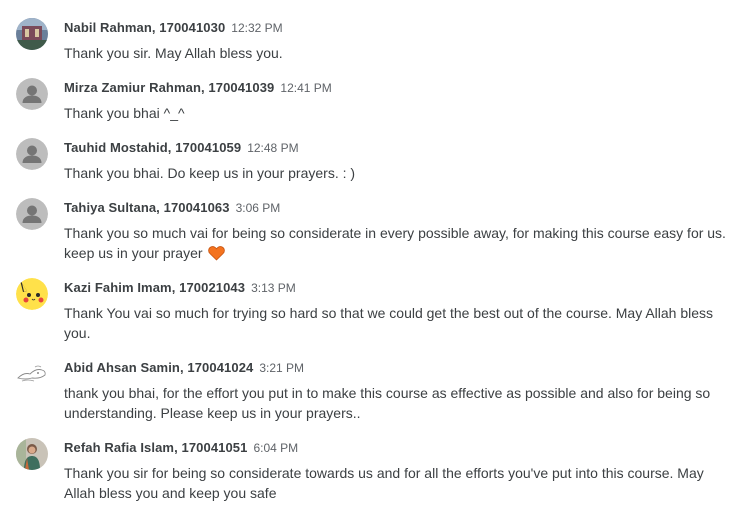 The image size is (742, 511). I want to click on comment-author: Refah Rafia Islam, 170041051, so click(156, 447).